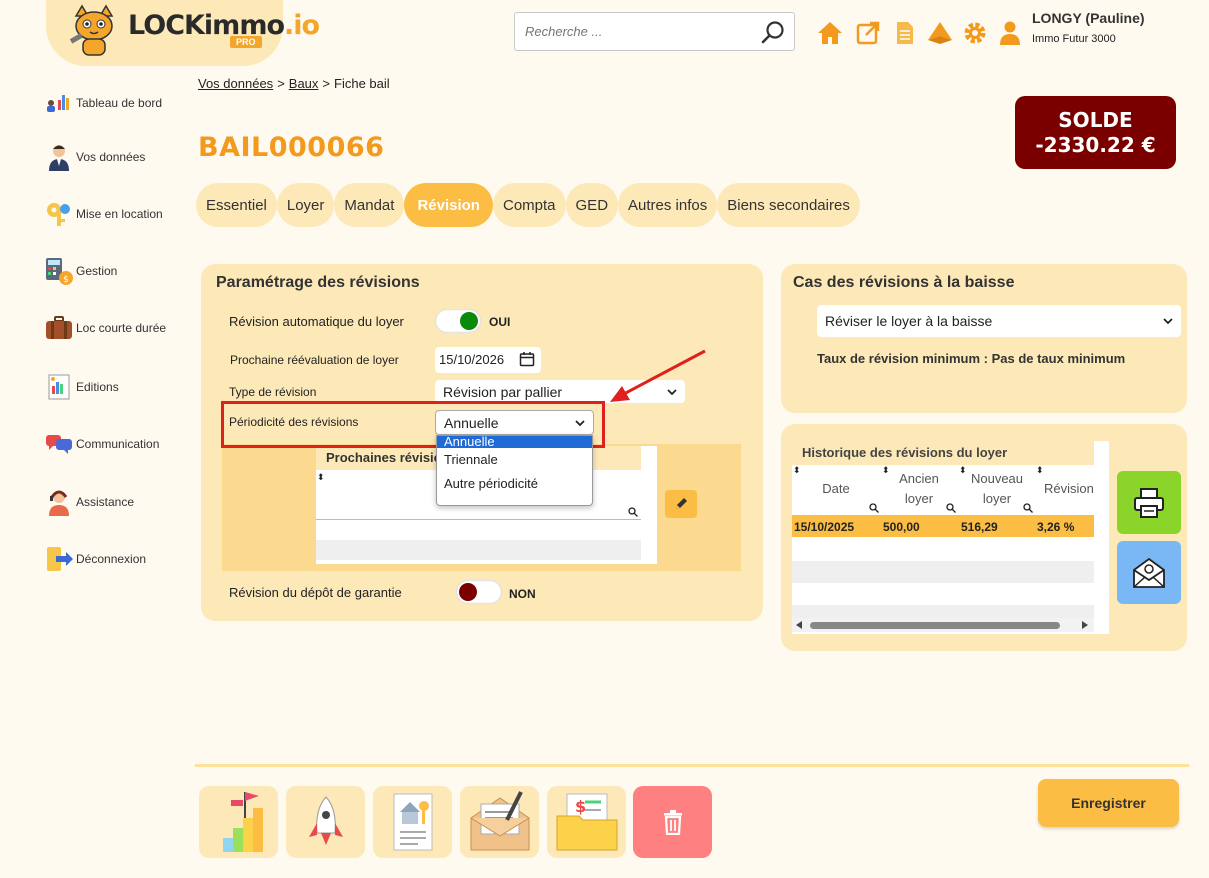  What do you see at coordinates (1095, 120) in the screenshot?
I see `solde-label: SOLDE` at bounding box center [1095, 120].